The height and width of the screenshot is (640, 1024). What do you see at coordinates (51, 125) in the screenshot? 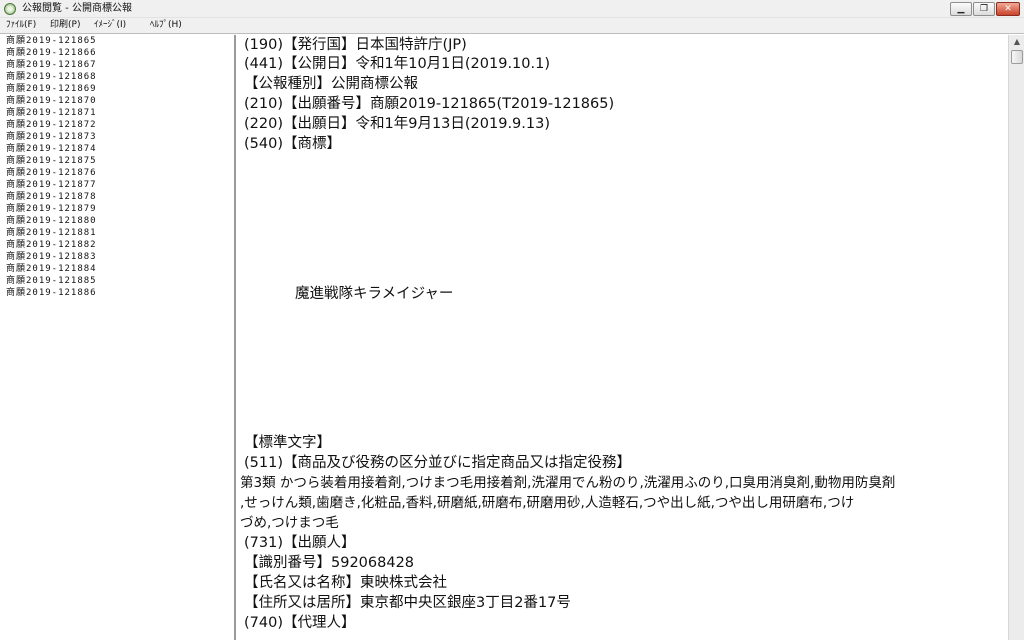
I see `list-item: 商願2019-121872` at bounding box center [51, 125].